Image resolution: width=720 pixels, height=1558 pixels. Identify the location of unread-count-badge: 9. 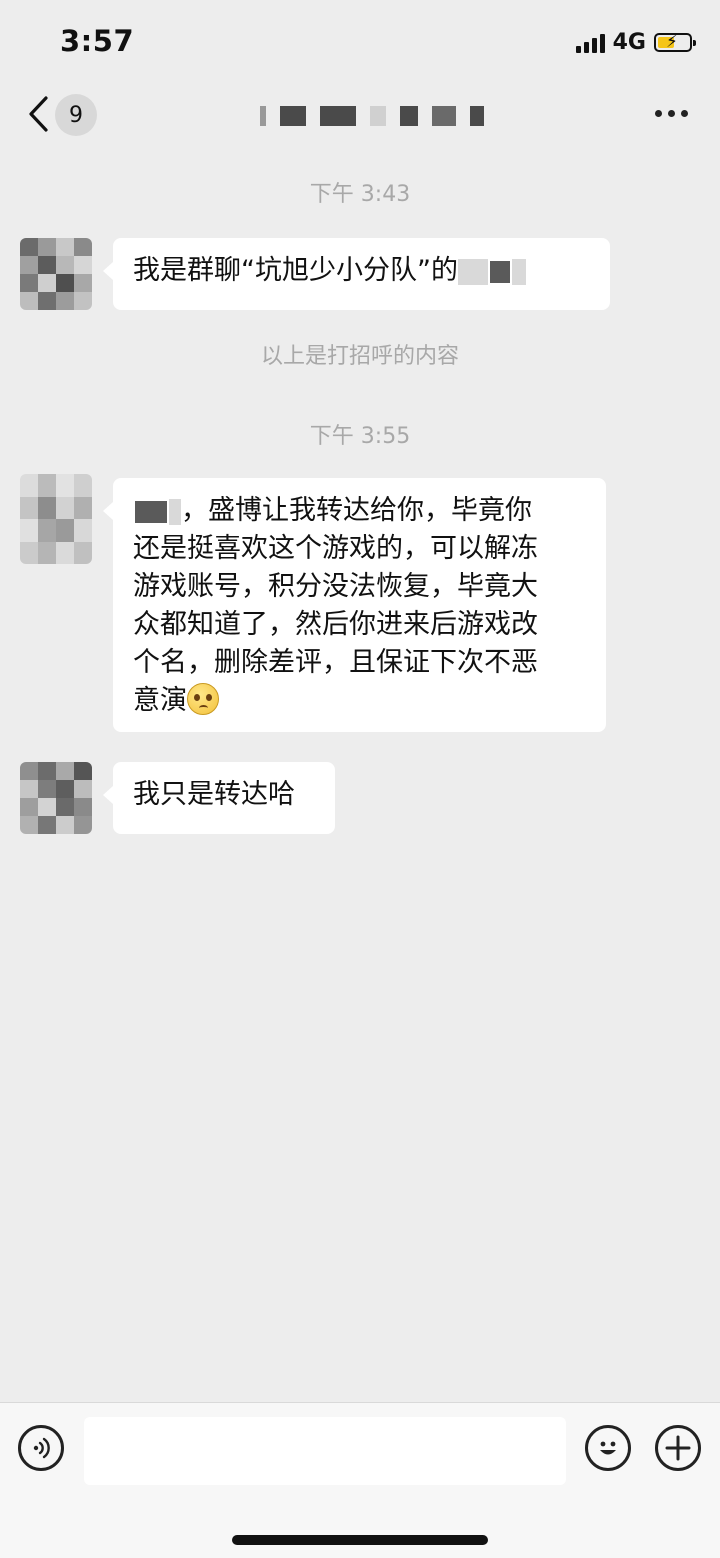
(76, 115).